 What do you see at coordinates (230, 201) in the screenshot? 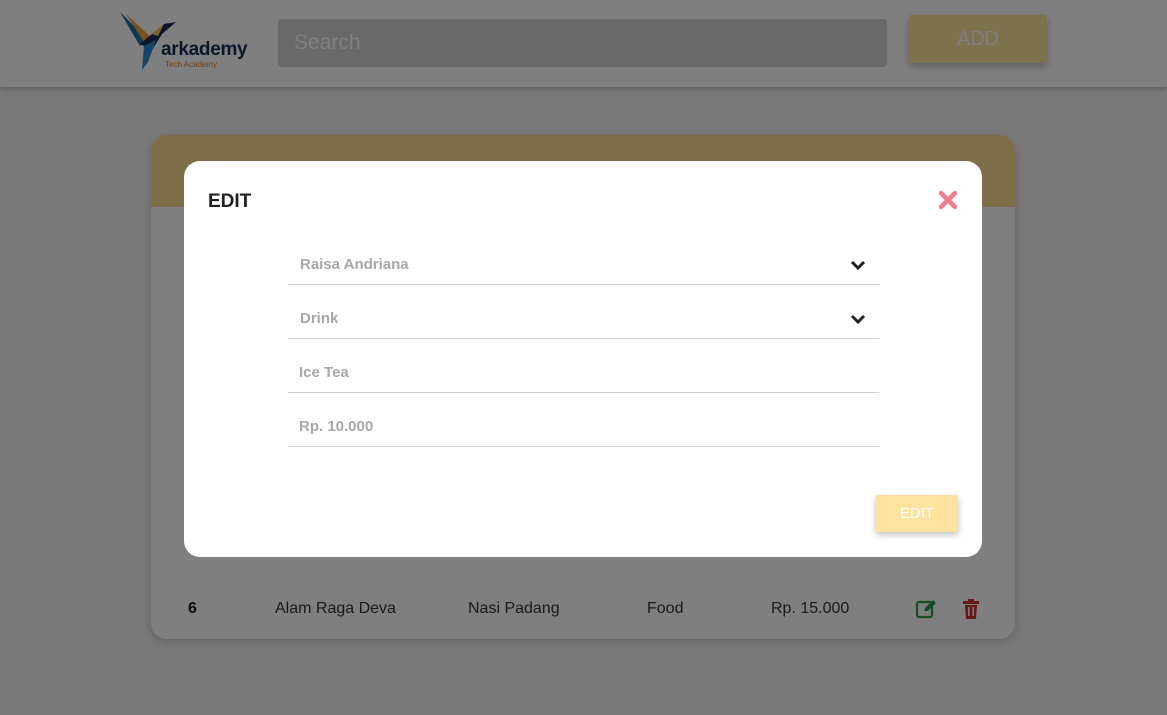
I see `modal-title: EDIT` at bounding box center [230, 201].